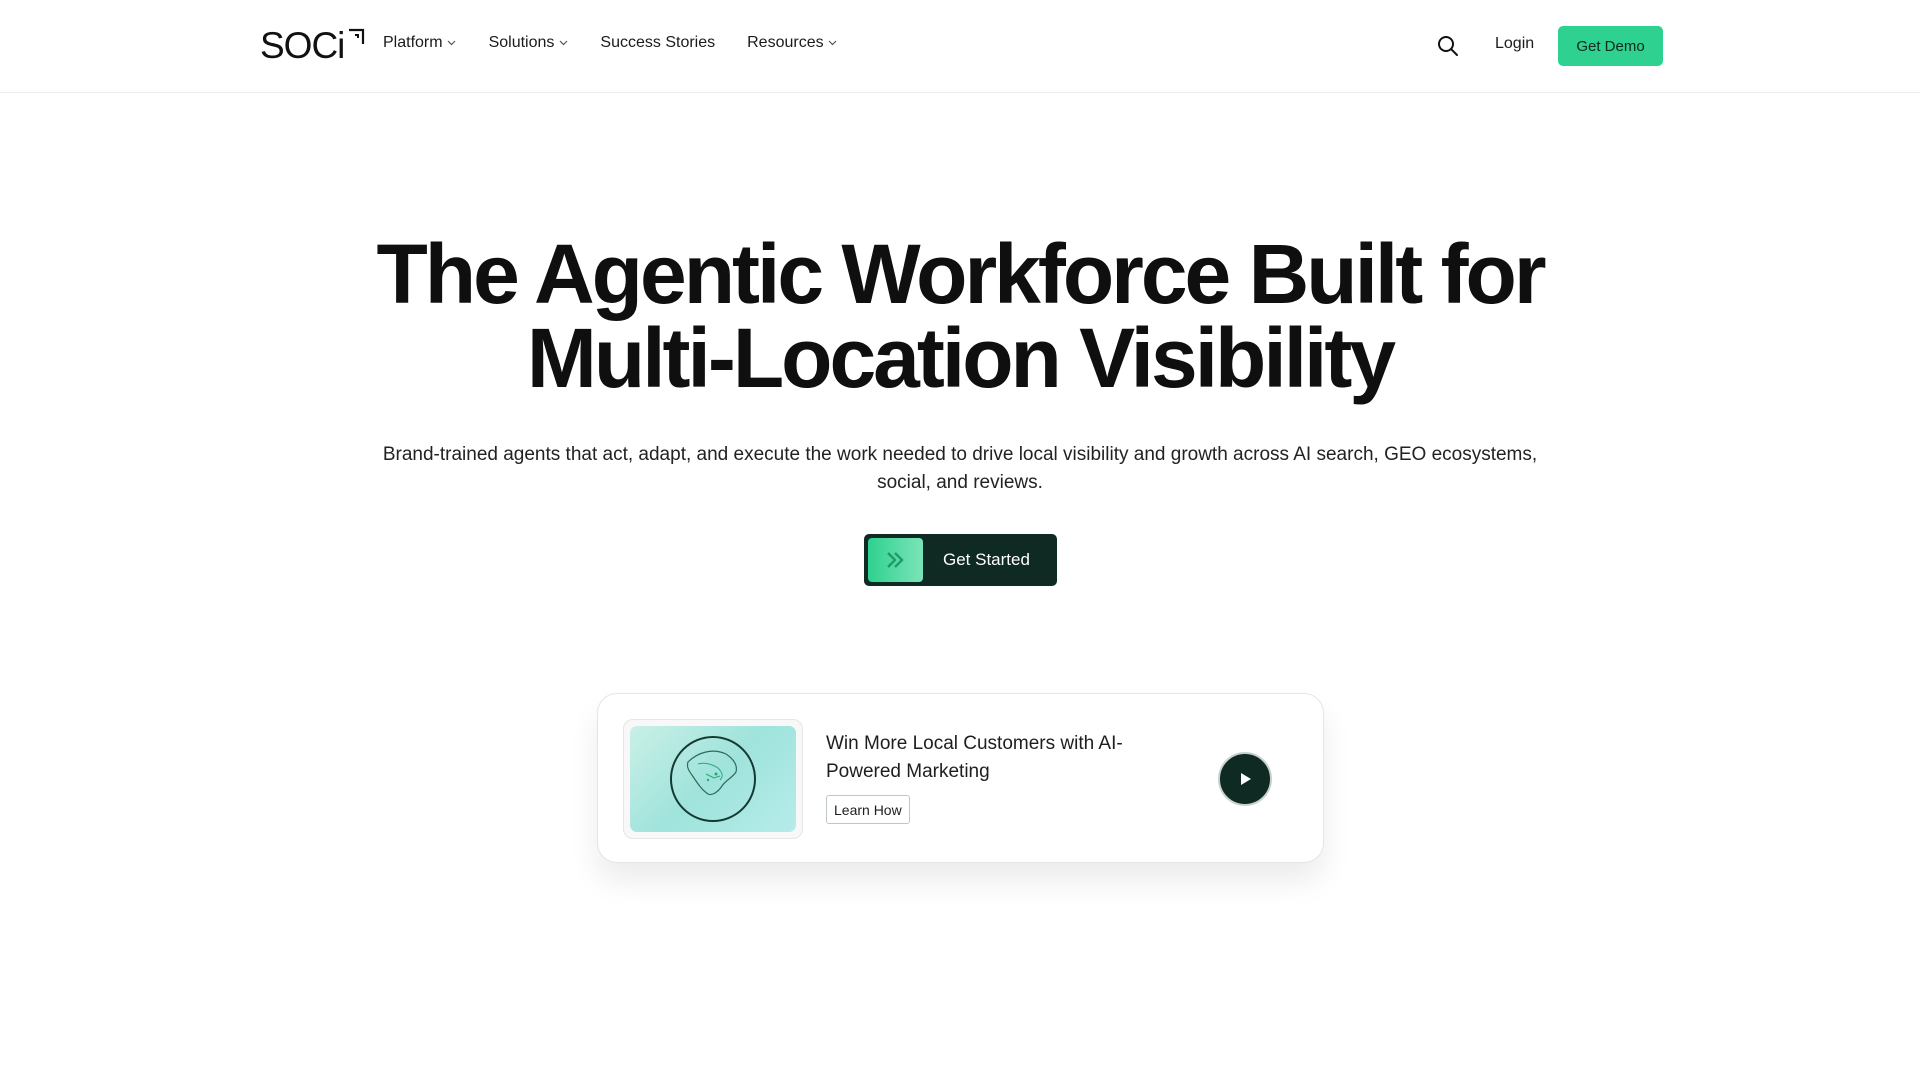  What do you see at coordinates (961, 358) in the screenshot?
I see `title-line-2: Multi-Location Visibility` at bounding box center [961, 358].